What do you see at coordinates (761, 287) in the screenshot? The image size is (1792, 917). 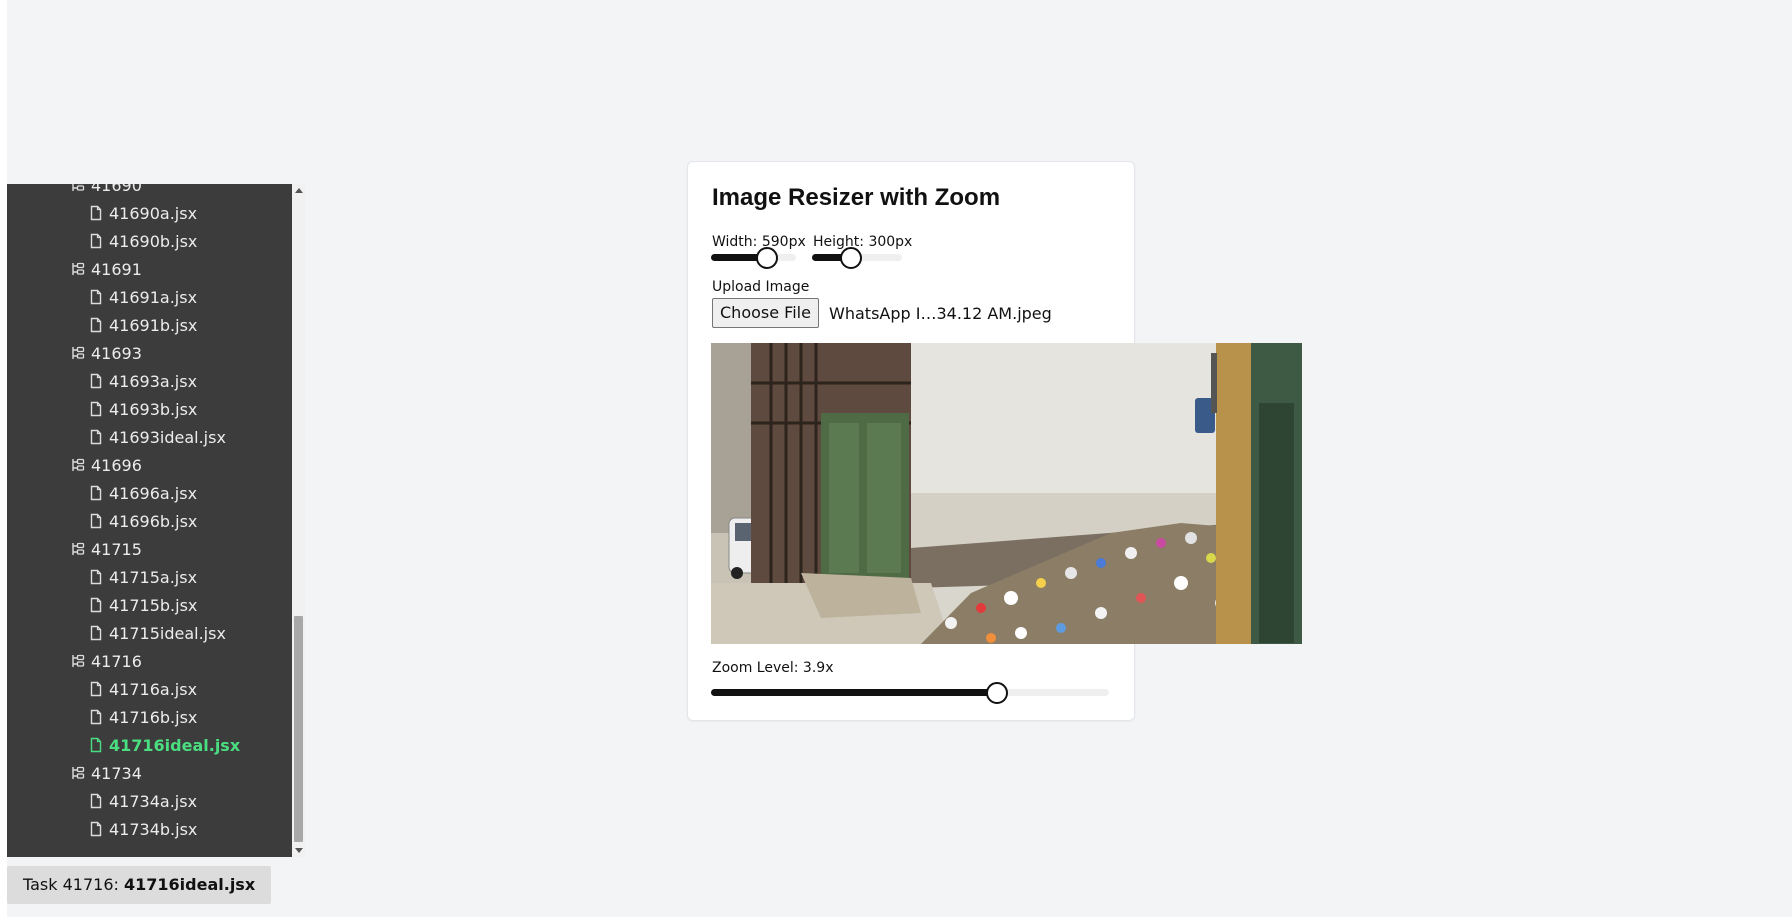 I see `upload-label: Upload Image` at bounding box center [761, 287].